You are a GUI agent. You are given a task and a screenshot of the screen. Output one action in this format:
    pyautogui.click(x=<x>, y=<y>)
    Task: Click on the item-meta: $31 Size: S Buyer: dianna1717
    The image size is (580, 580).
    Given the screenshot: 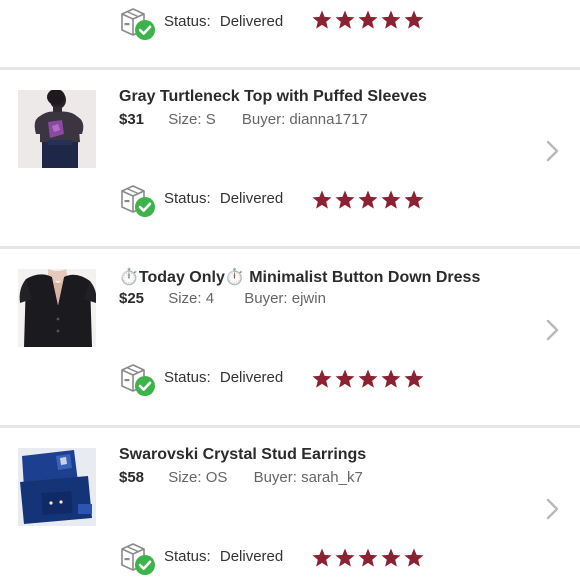 What is the action you would take?
    pyautogui.click(x=243, y=119)
    